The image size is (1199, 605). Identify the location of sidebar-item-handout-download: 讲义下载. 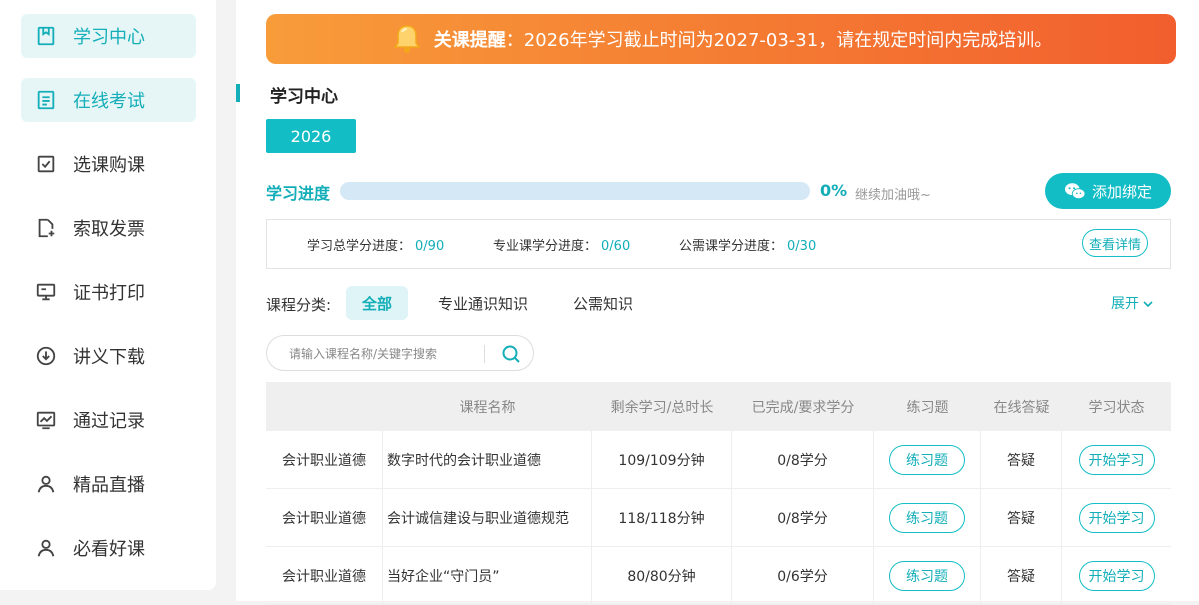
(108, 356).